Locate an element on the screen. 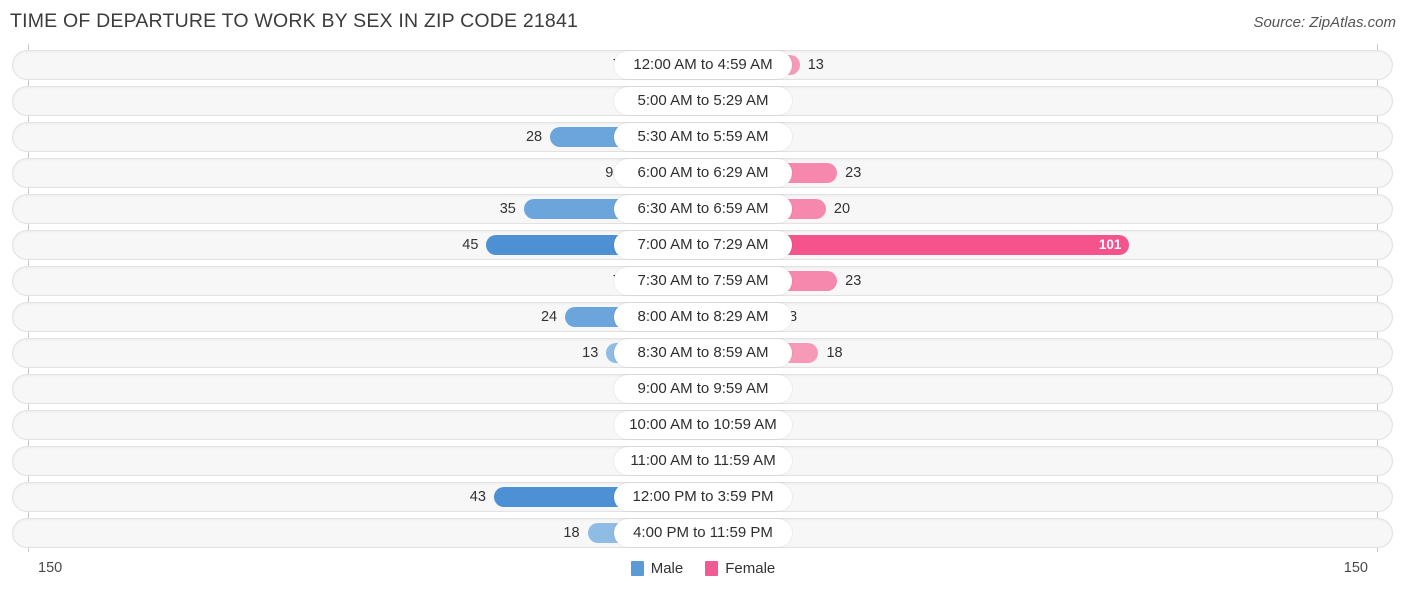 This screenshot has width=1406, height=595. category-label: 6:30 AM to 6:59 AM is located at coordinates (703, 209).